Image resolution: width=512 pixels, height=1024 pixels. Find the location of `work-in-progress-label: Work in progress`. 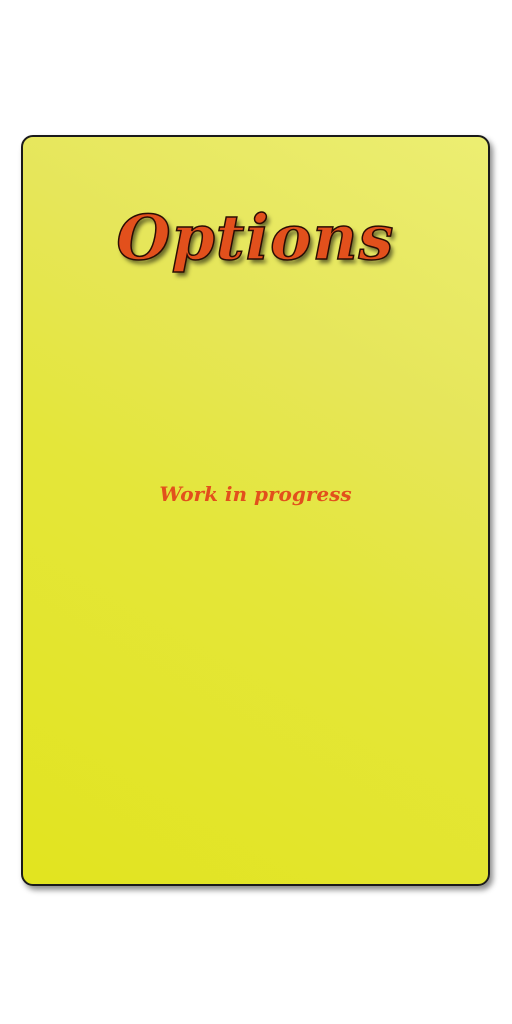

work-in-progress-label: Work in progress is located at coordinates (255, 494).